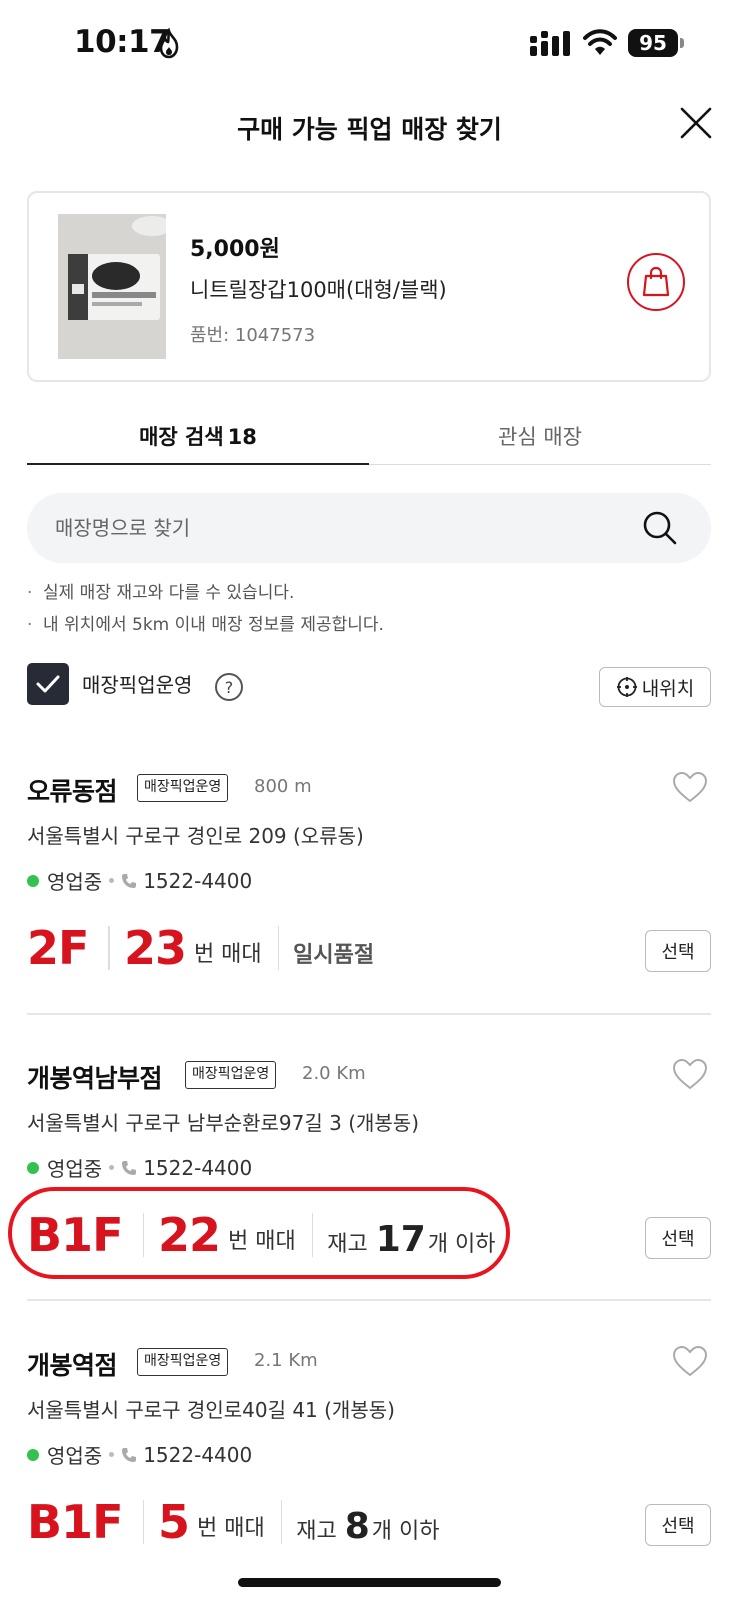 The width and height of the screenshot is (739, 1600). I want to click on notice-item: · 내 위치에서 5km 이내 매장 정보를 제공합니다., so click(205, 625).